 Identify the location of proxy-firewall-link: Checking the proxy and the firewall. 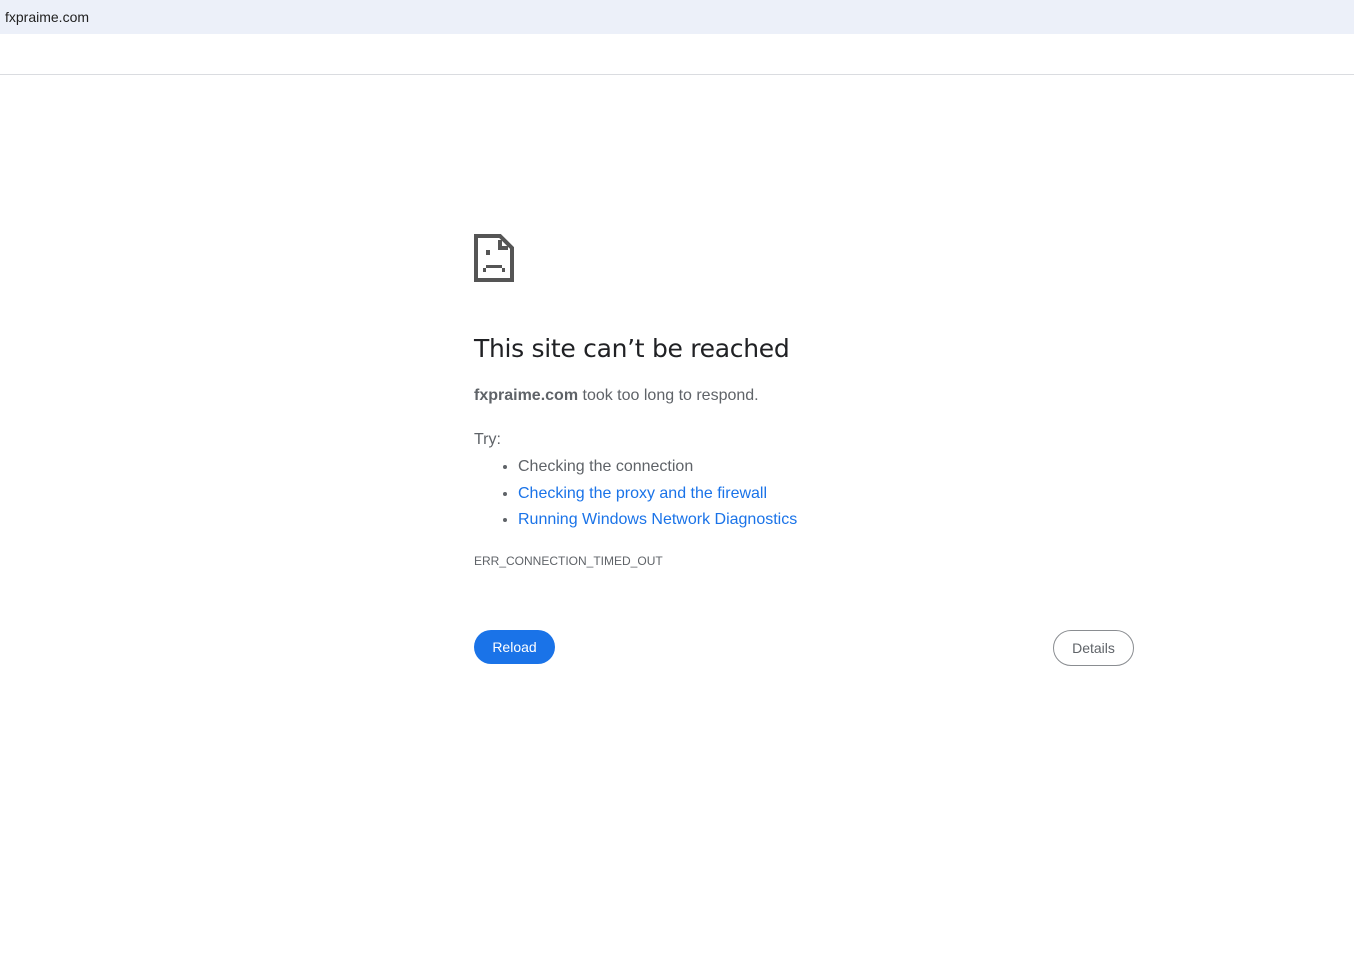
(642, 493).